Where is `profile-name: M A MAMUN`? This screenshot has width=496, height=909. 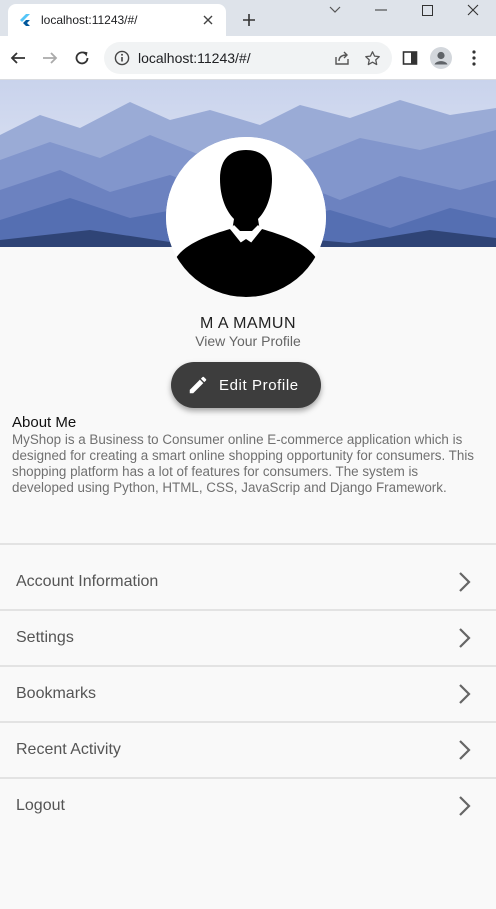 profile-name: M A MAMUN is located at coordinates (248, 323).